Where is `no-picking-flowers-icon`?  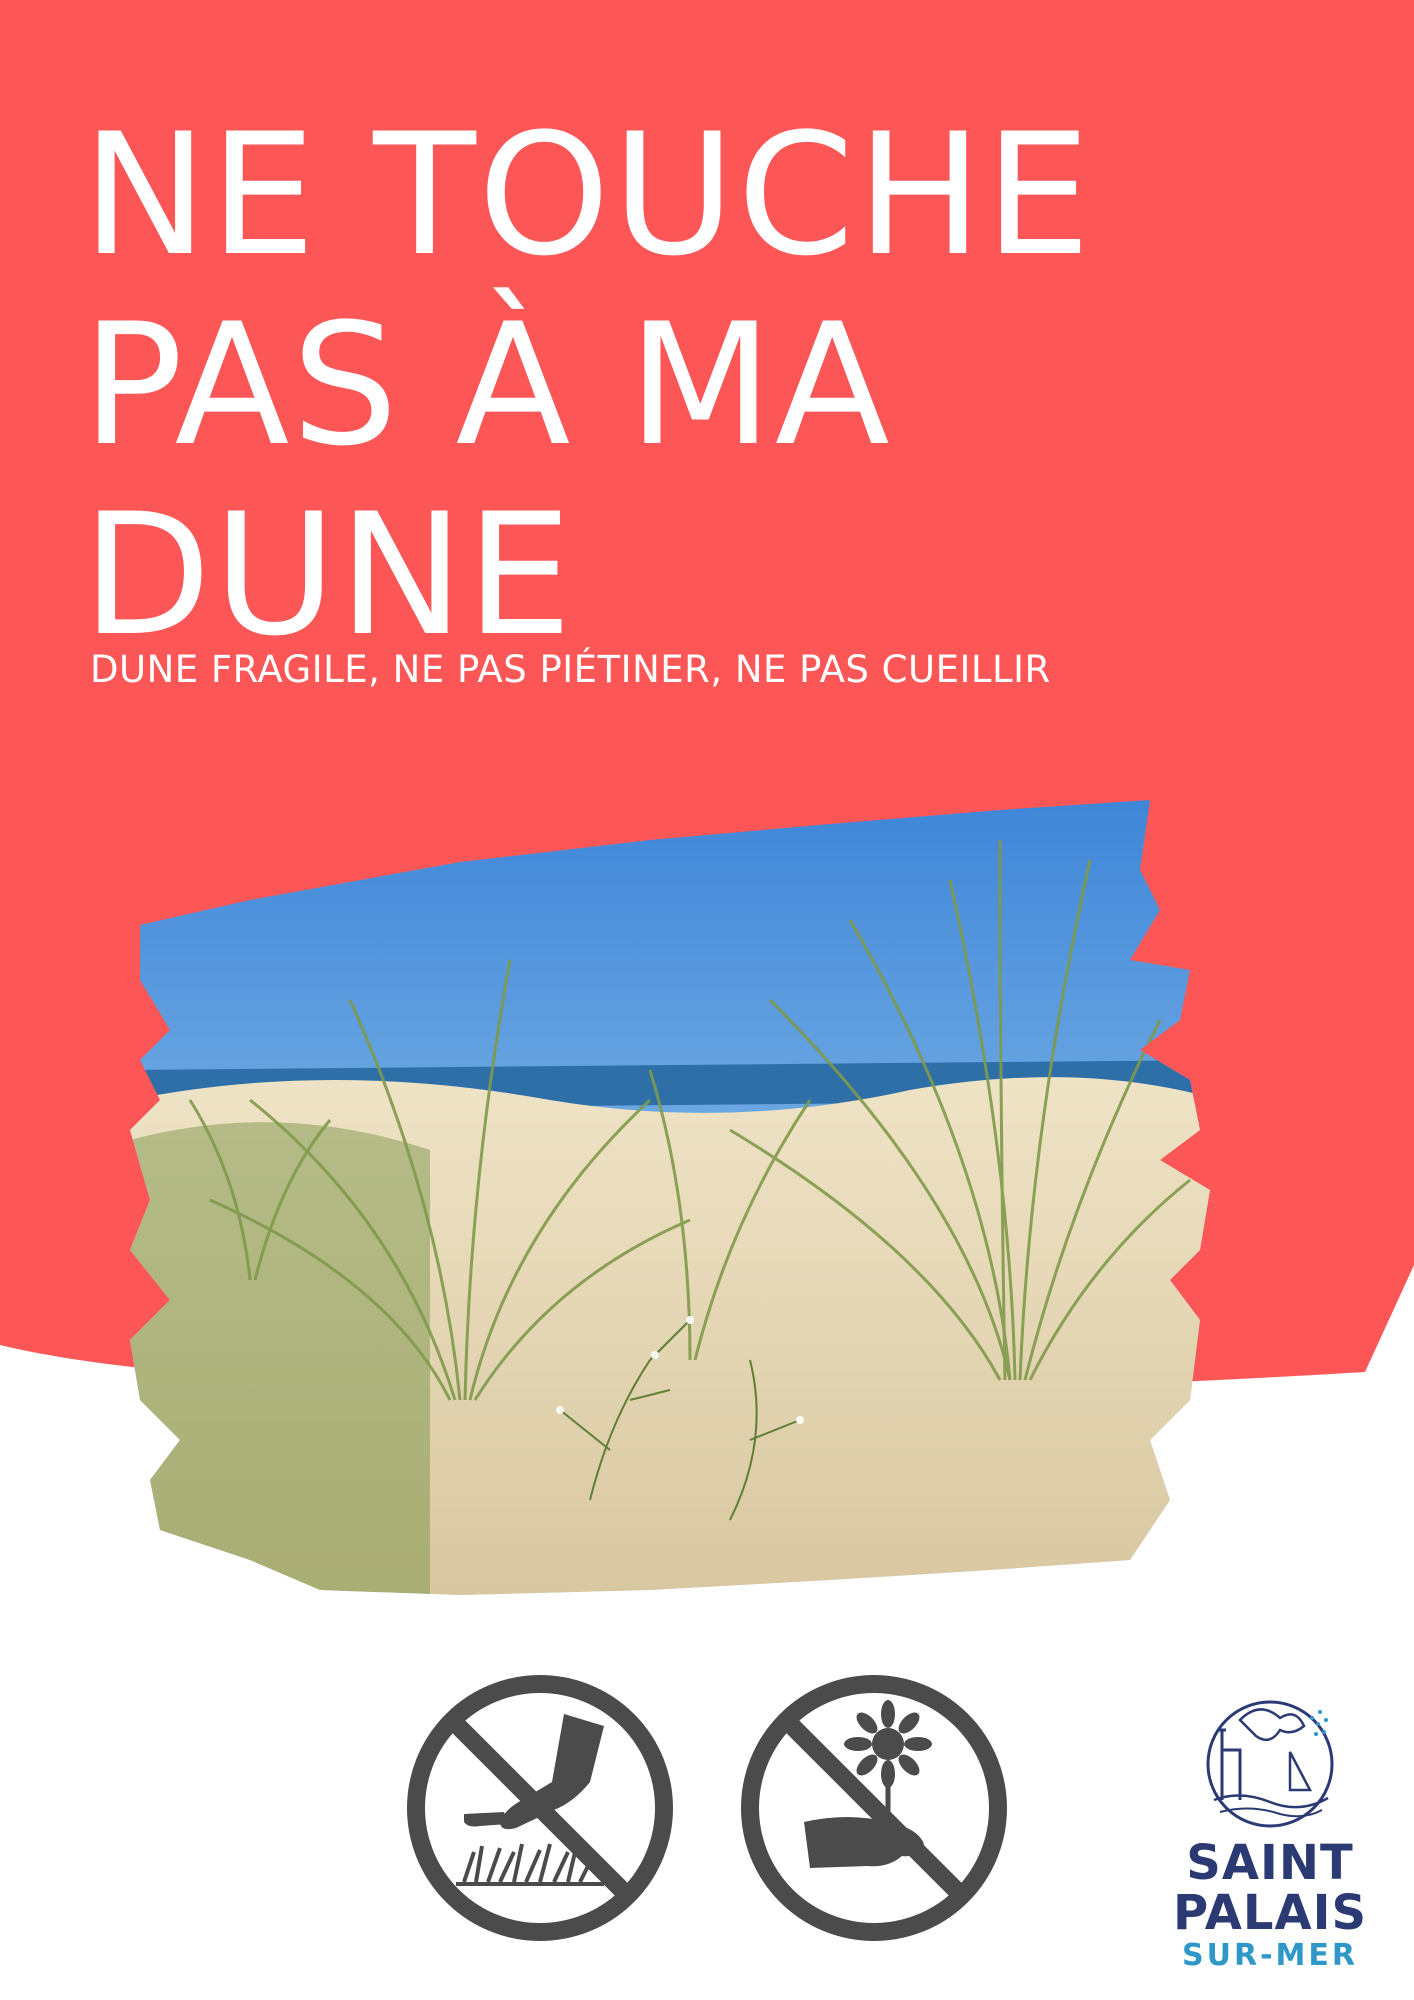 no-picking-flowers-icon is located at coordinates (874, 1808).